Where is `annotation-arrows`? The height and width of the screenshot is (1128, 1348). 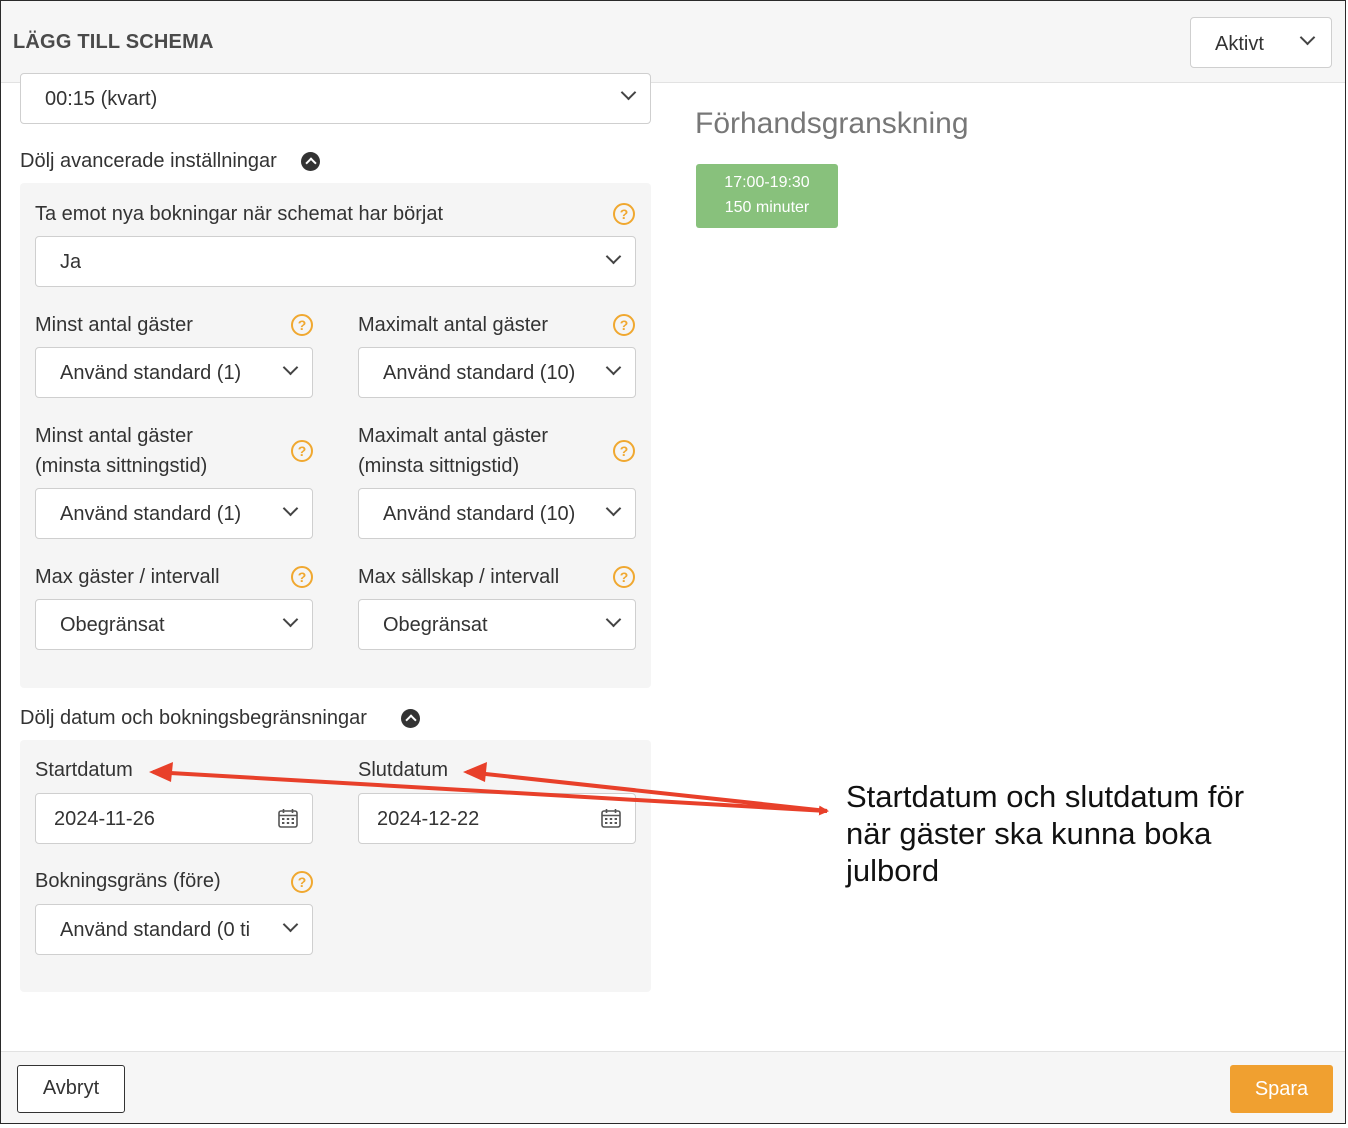 annotation-arrows is located at coordinates (489, 789).